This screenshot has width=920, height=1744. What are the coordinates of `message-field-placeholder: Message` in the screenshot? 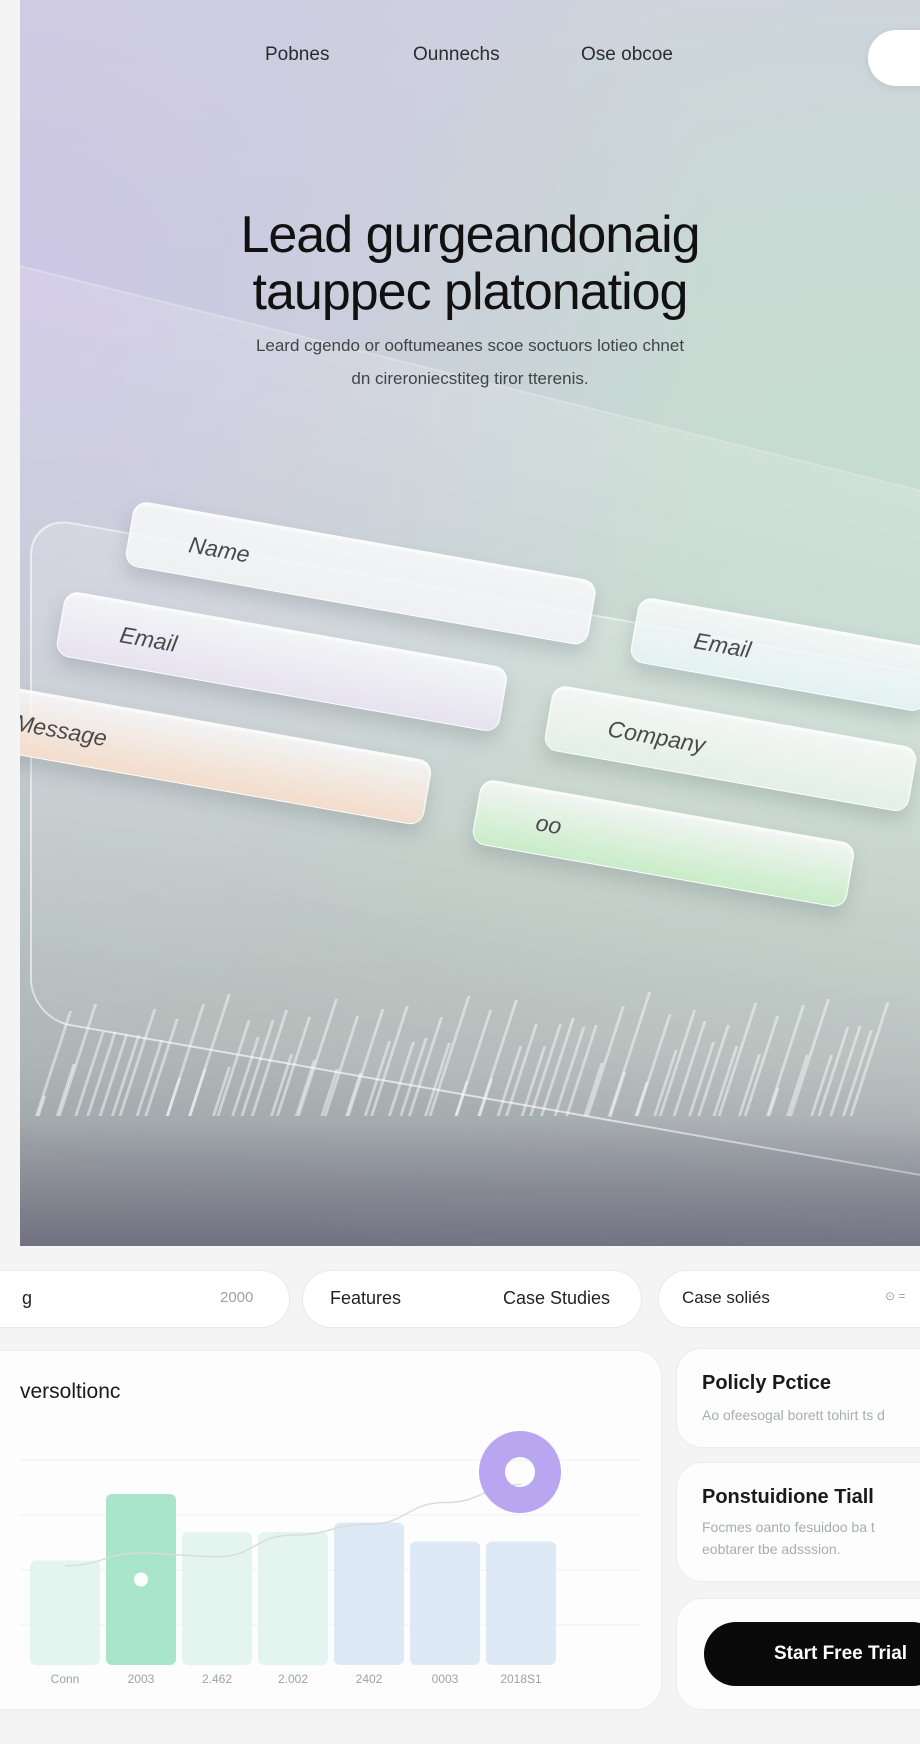 It's located at (64, 730).